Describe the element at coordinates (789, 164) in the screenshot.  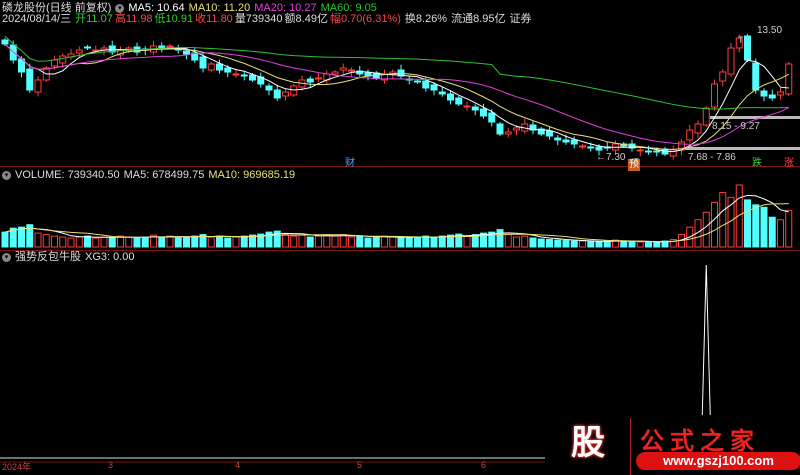
I see `up-marker: 涨` at that location.